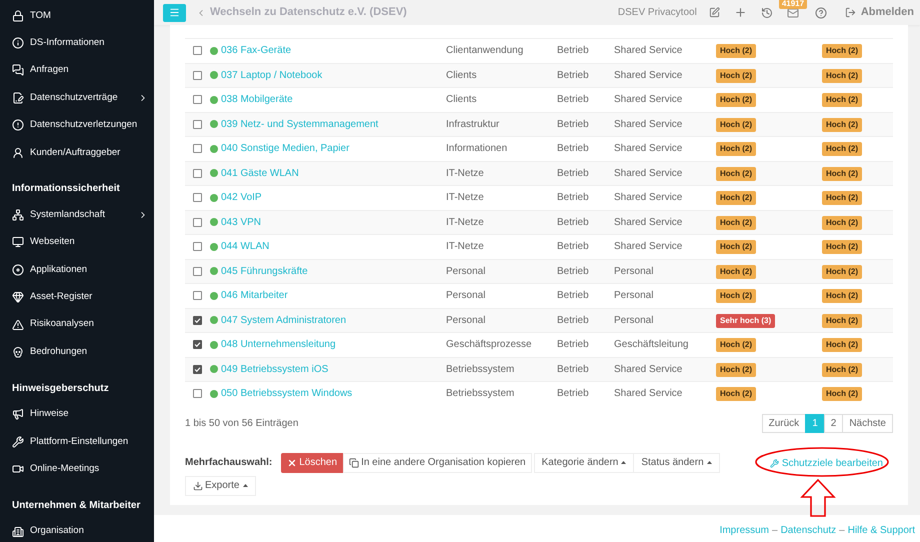  Describe the element at coordinates (77, 469) in the screenshot. I see `sidebar-item: Online-Meetings` at that location.